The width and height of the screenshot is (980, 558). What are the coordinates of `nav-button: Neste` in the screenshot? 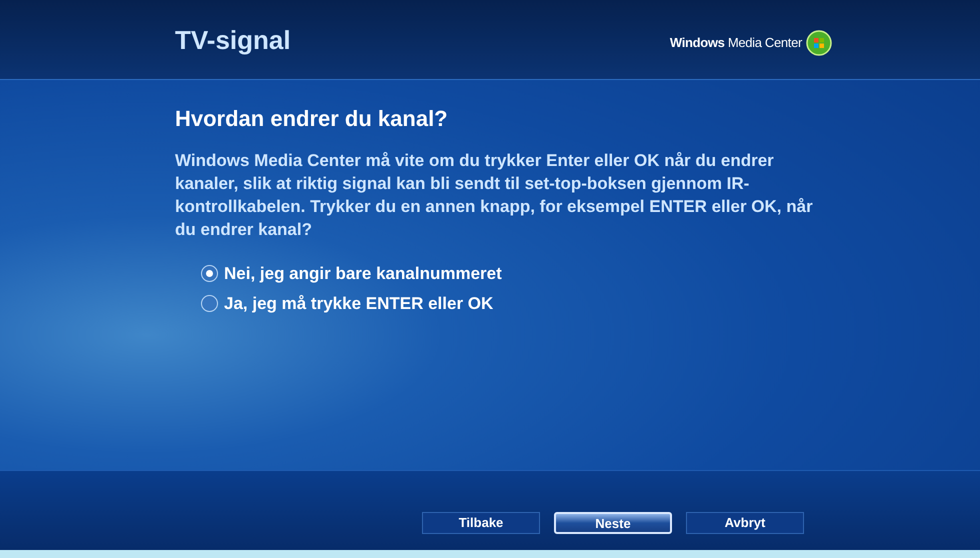 It's located at (613, 523).